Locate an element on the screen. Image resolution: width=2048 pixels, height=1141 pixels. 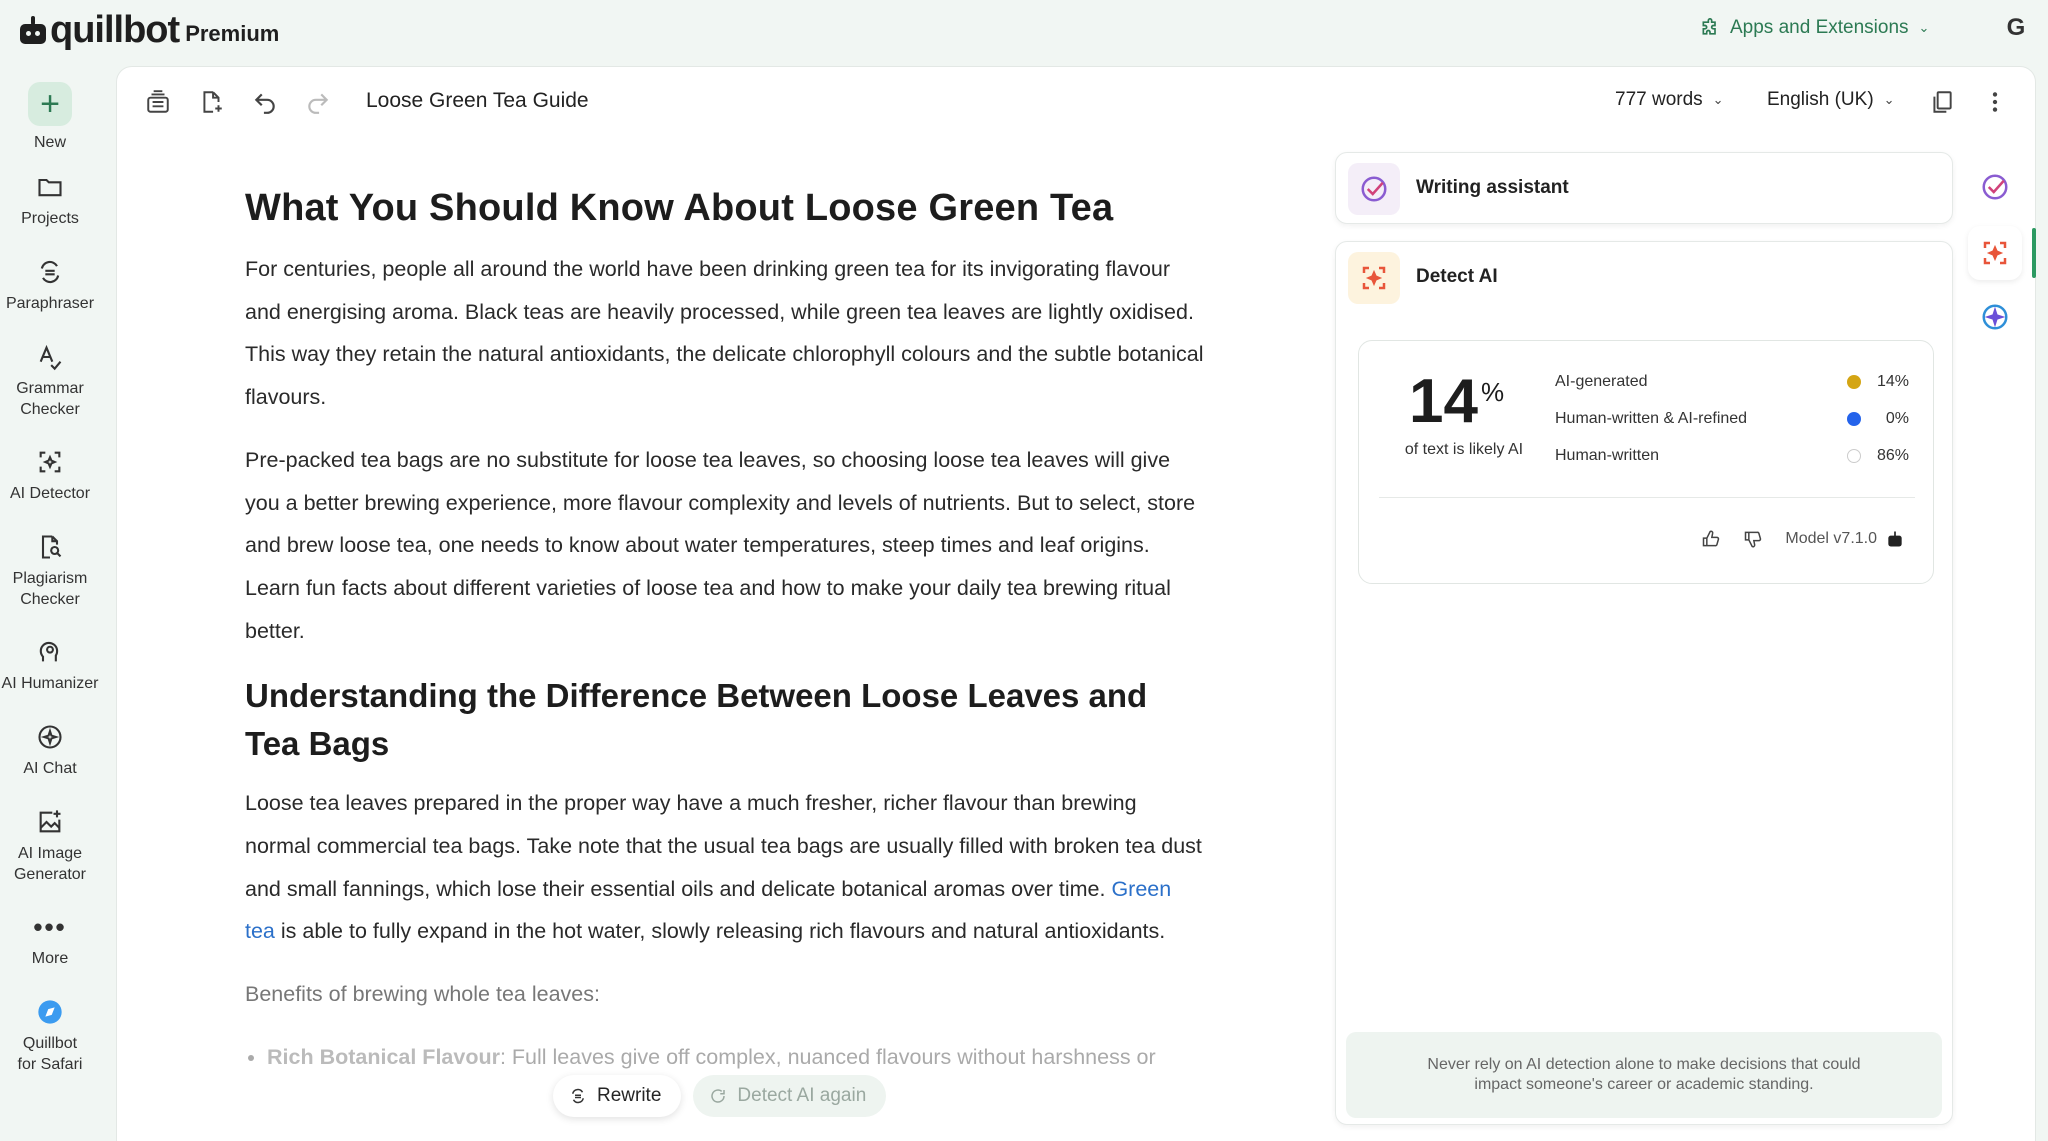
language-dropdown: English (UK) ⌄ is located at coordinates (1831, 100).